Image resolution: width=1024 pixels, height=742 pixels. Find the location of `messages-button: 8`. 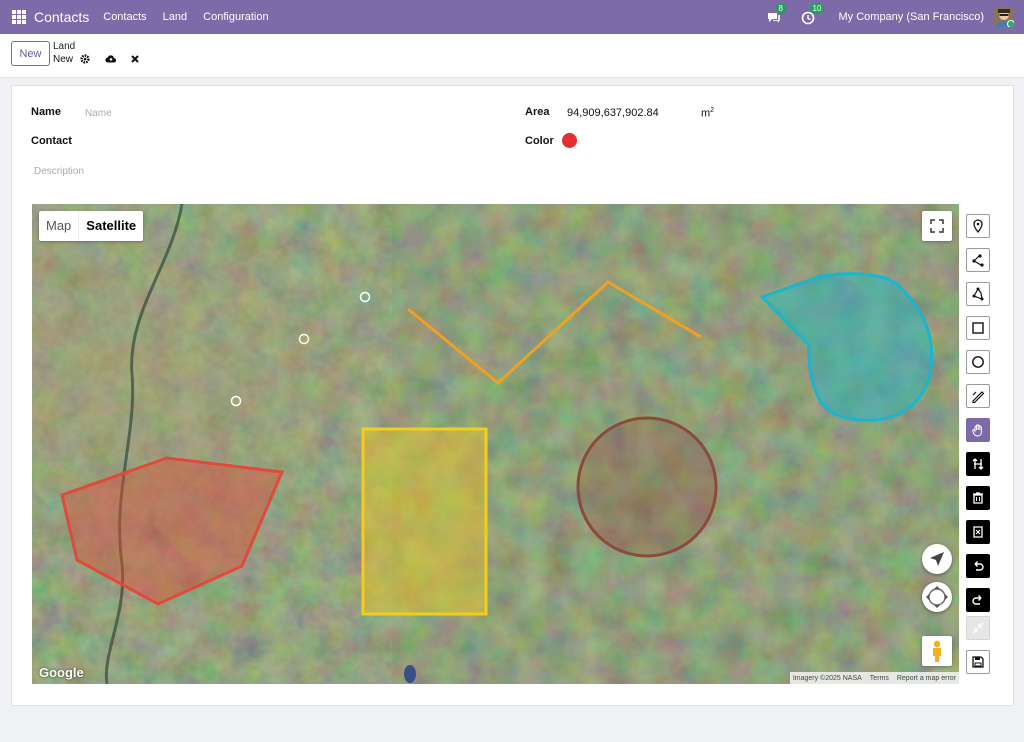

messages-button: 8 is located at coordinates (776, 14).